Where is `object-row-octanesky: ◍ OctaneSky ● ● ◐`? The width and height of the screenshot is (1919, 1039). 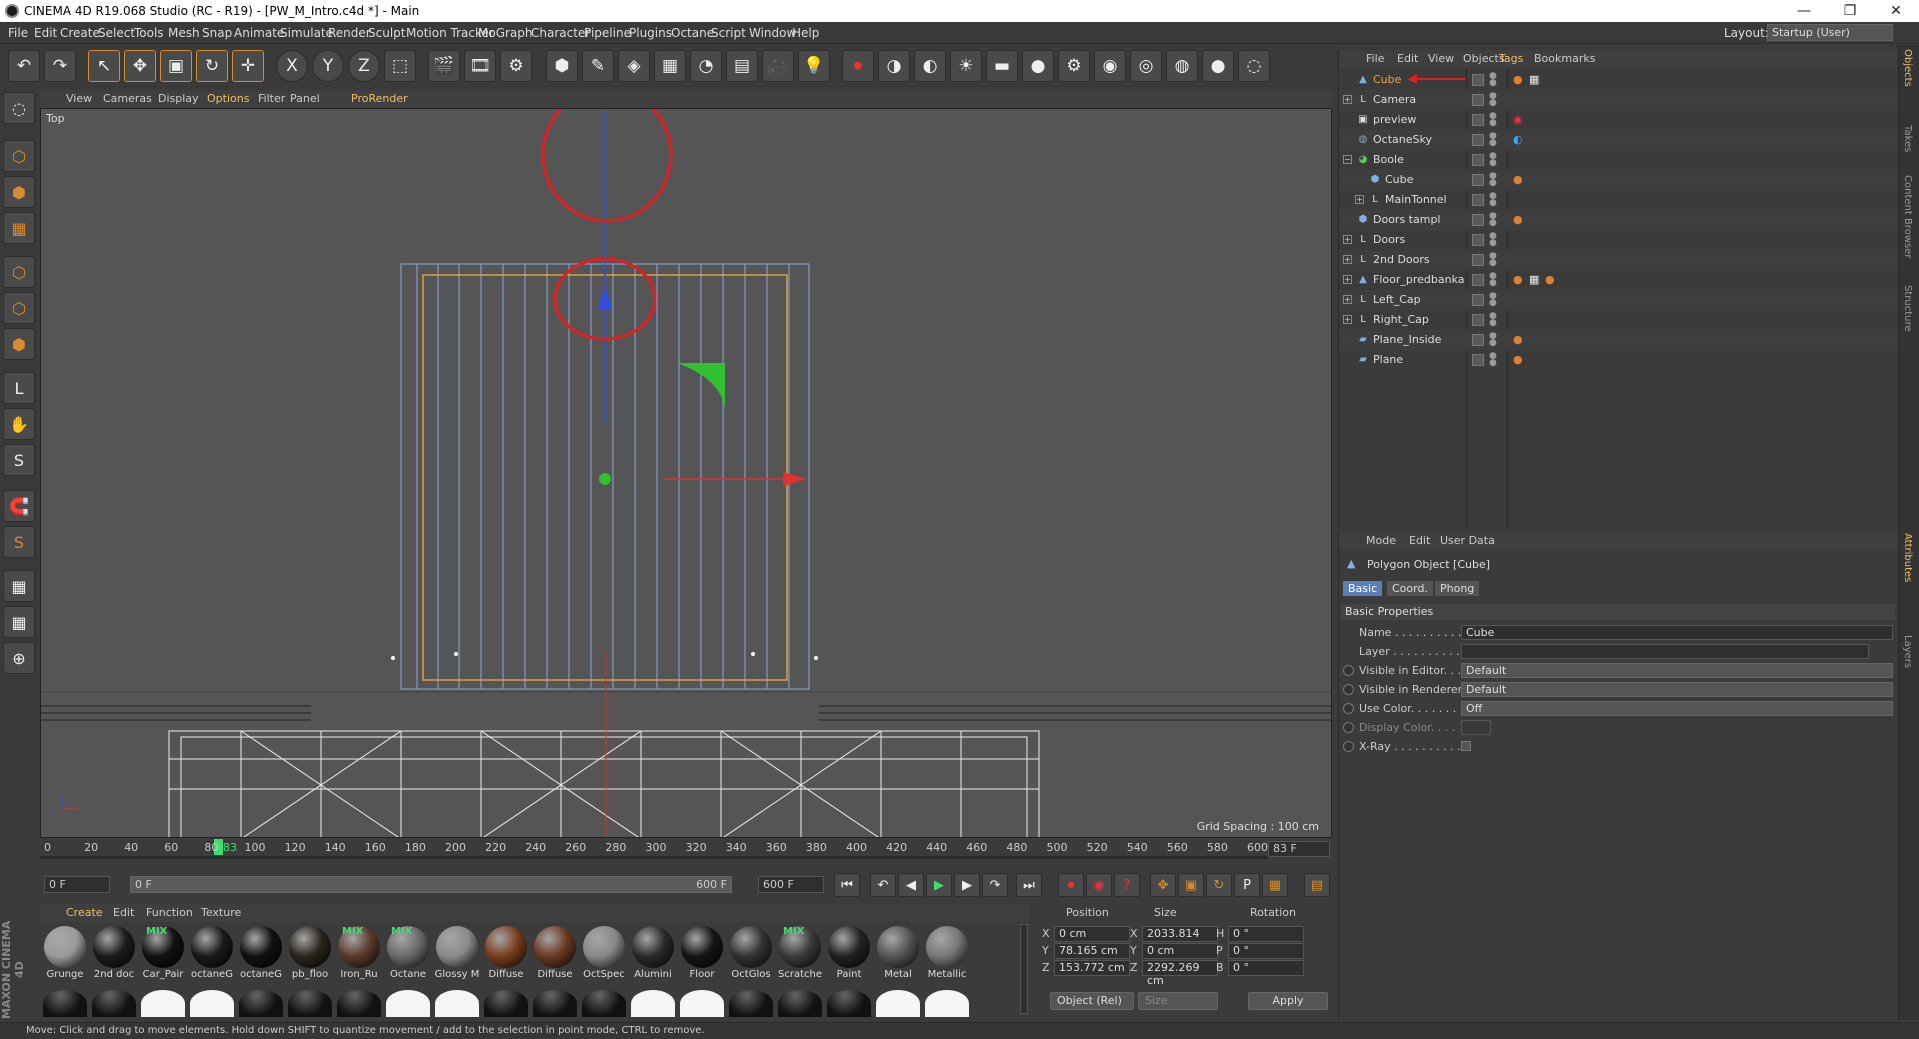 object-row-octanesky: ◍ OctaneSky ● ● ◐ is located at coordinates (1619, 140).